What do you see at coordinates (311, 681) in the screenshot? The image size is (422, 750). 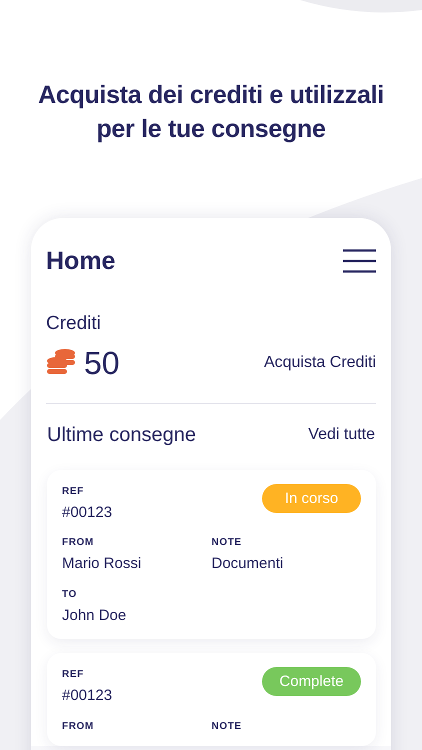 I see `status-badge: Complete` at bounding box center [311, 681].